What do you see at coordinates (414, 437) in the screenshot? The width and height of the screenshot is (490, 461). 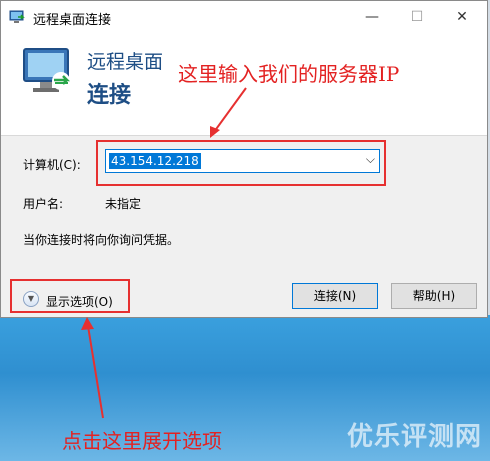 I see `watermark: 优乐评测网` at bounding box center [414, 437].